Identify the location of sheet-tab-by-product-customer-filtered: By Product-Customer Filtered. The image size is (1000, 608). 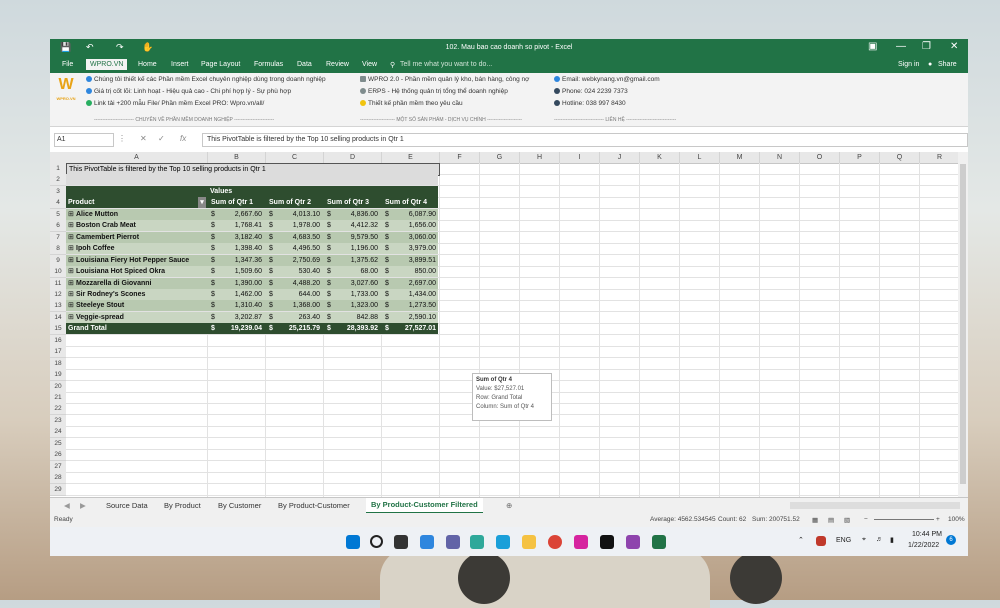
(424, 506).